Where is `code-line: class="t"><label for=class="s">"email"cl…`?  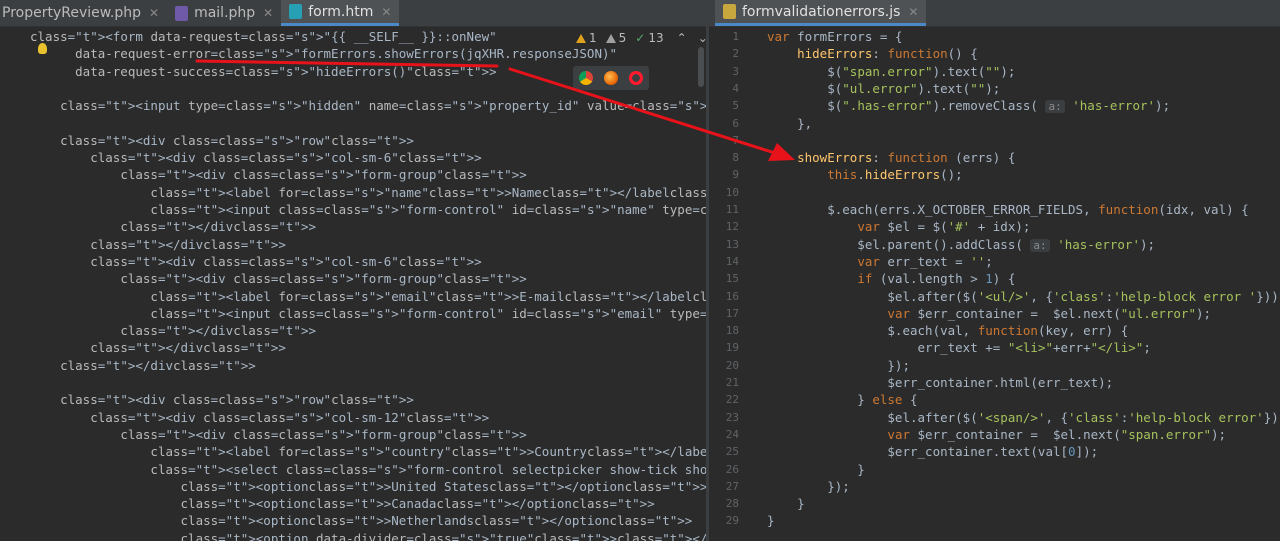 code-line: class="t"><label for=class="s">"email"cl… is located at coordinates (368, 296).